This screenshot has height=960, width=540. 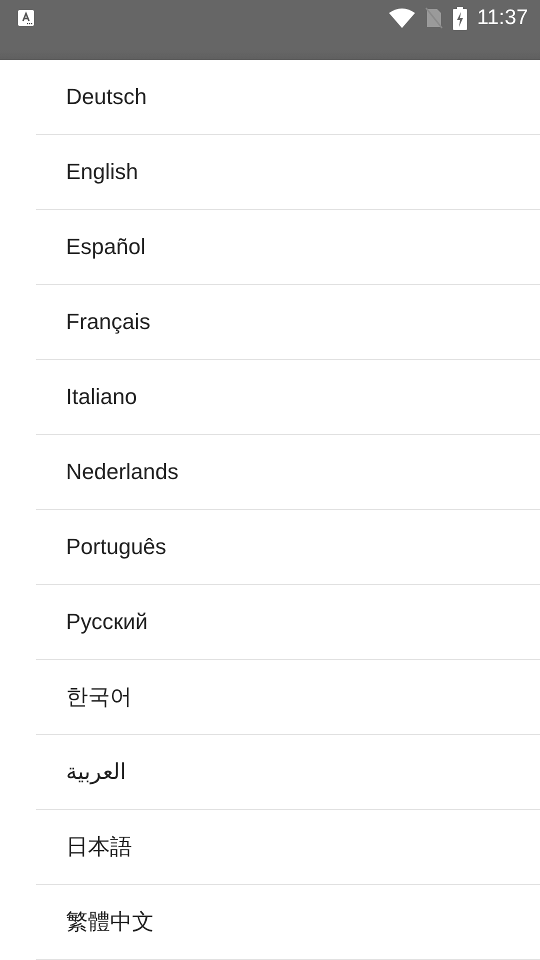 What do you see at coordinates (288, 97) in the screenshot?
I see `language-item: Deutsch` at bounding box center [288, 97].